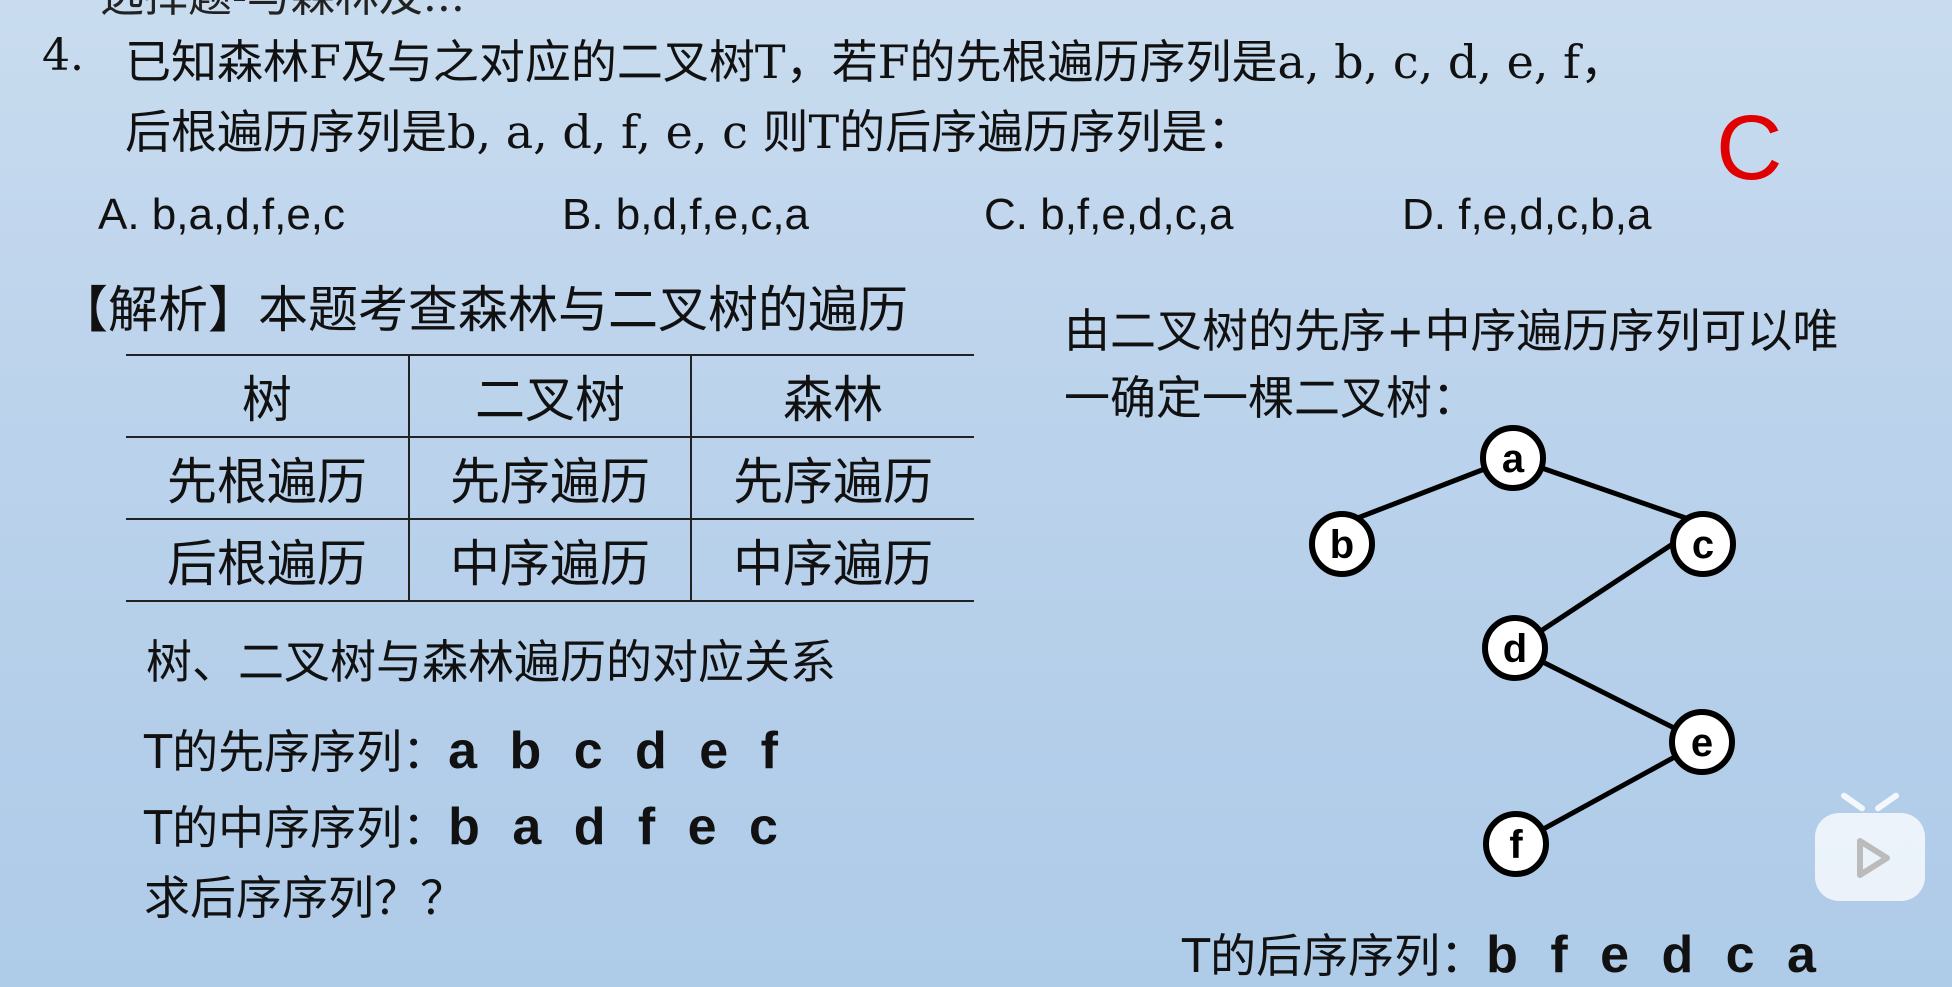  Describe the element at coordinates (1749, 148) in the screenshot. I see `answer-mark: C` at that location.